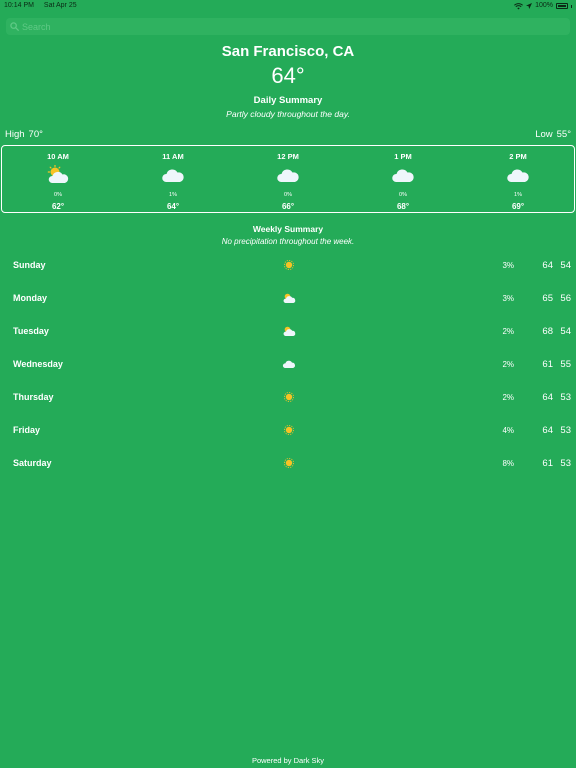 The height and width of the screenshot is (768, 576). What do you see at coordinates (519, 5) in the screenshot?
I see `wifi-icon` at bounding box center [519, 5].